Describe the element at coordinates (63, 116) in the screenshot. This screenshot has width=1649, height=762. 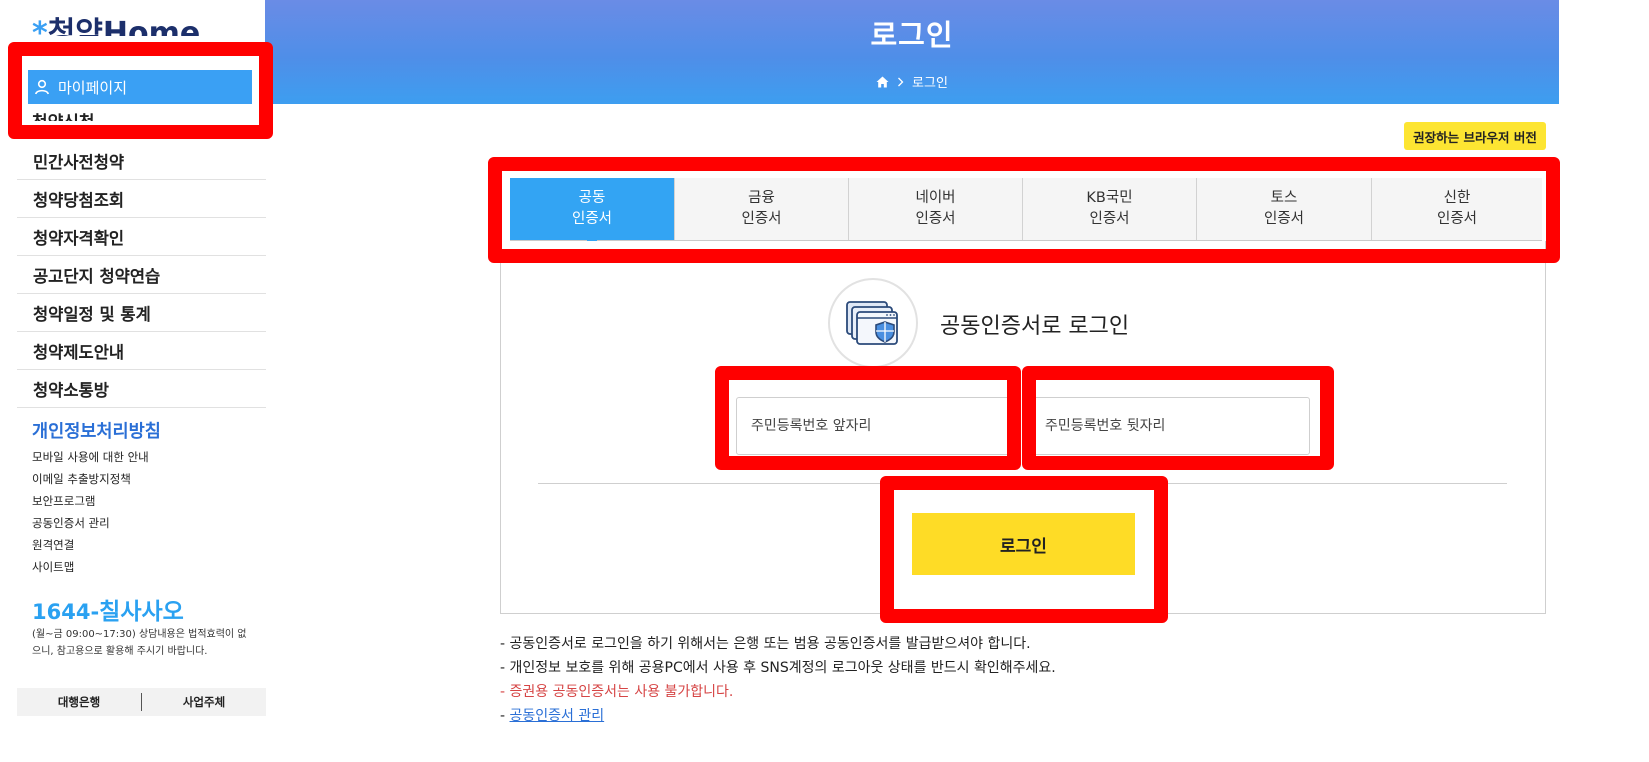
I see `sidebar-item-apply: 청약신청` at that location.